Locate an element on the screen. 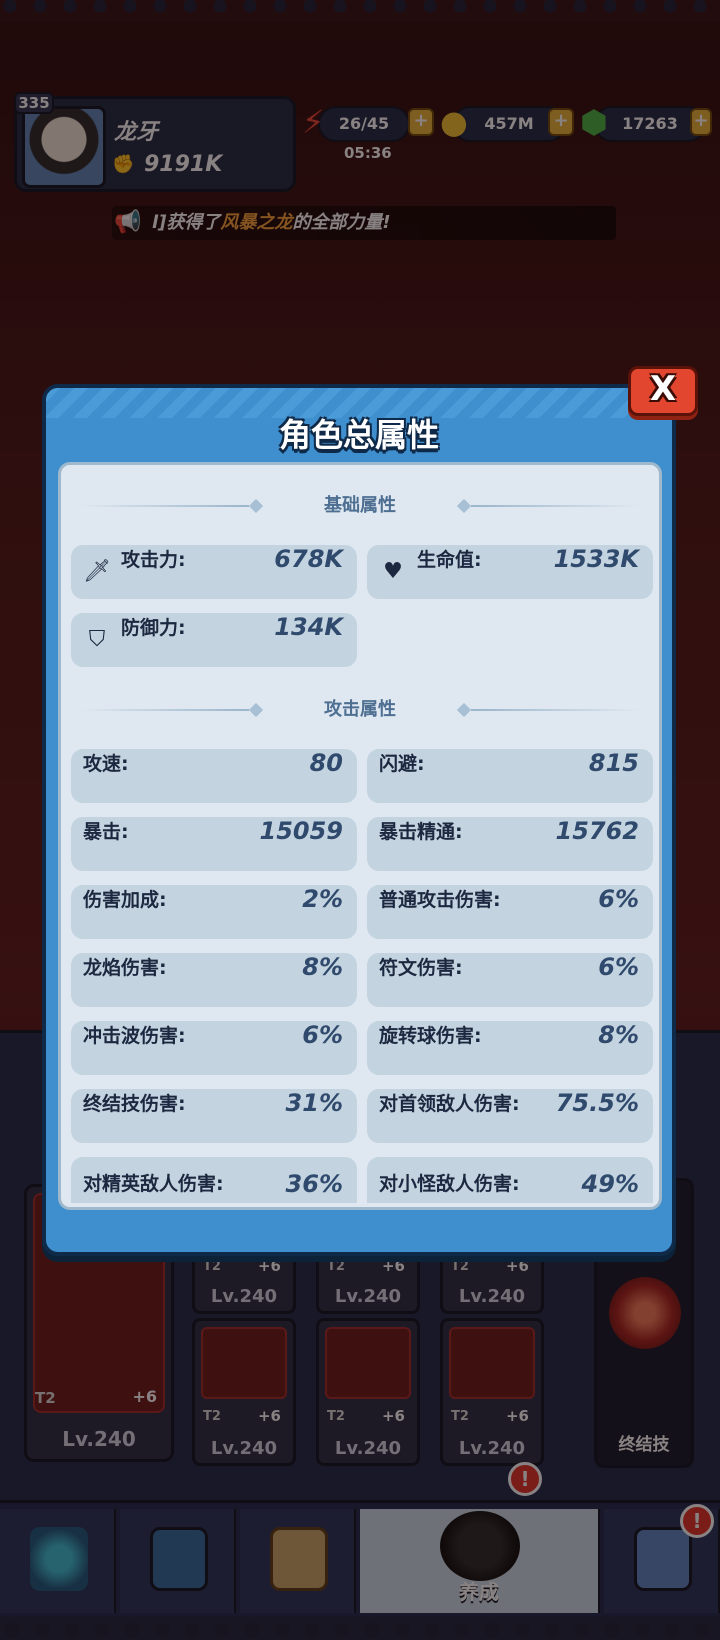 The width and height of the screenshot is (720, 1640). stat-elite-damage: 对精英敌人伤害: 36% is located at coordinates (214, 1180).